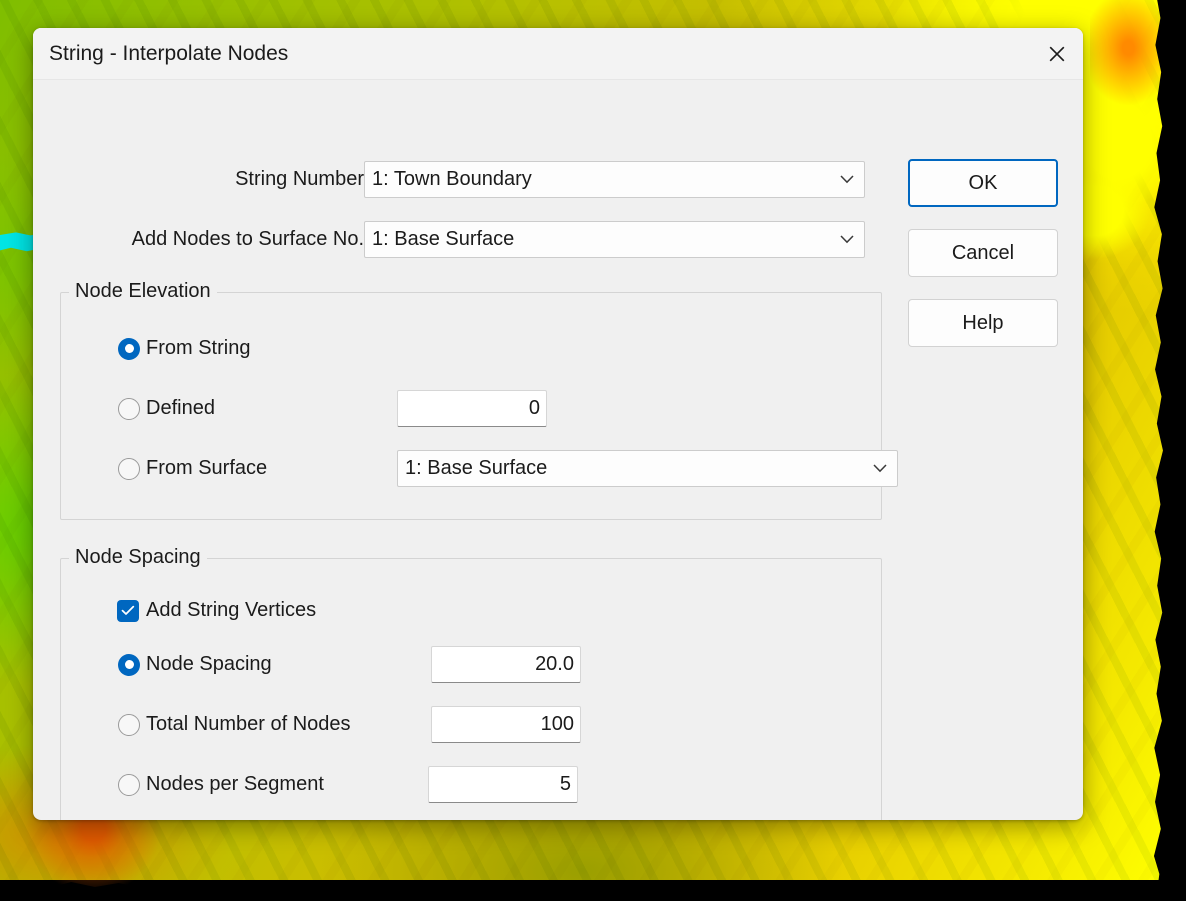  I want to click on string-number-label: String Number, so click(299, 179).